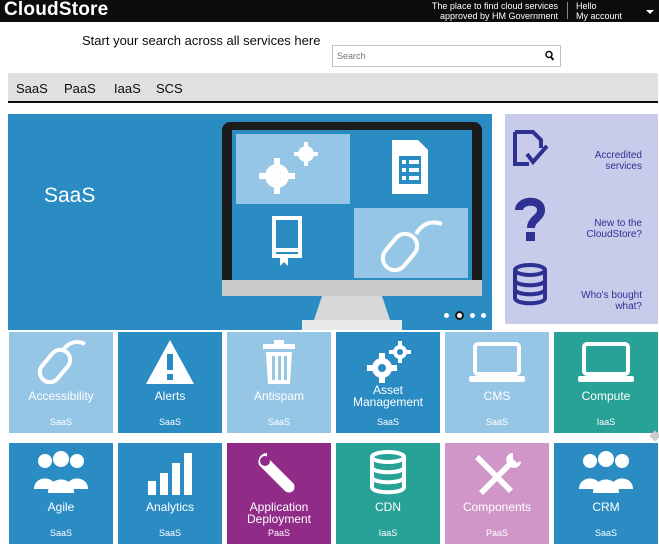 This screenshot has height=547, width=659. I want to click on tile-name: Components, so click(497, 507).